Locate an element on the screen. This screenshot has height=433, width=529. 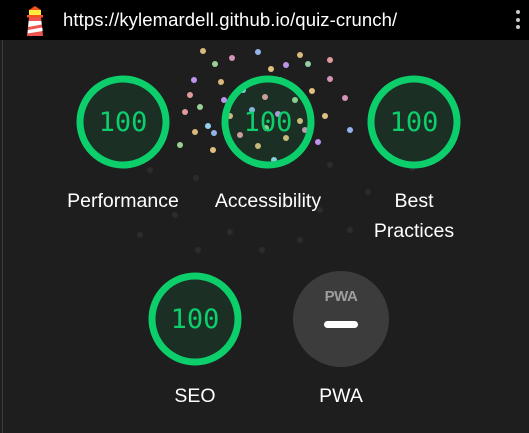
best-practices-gauge: 100 is located at coordinates (414, 122).